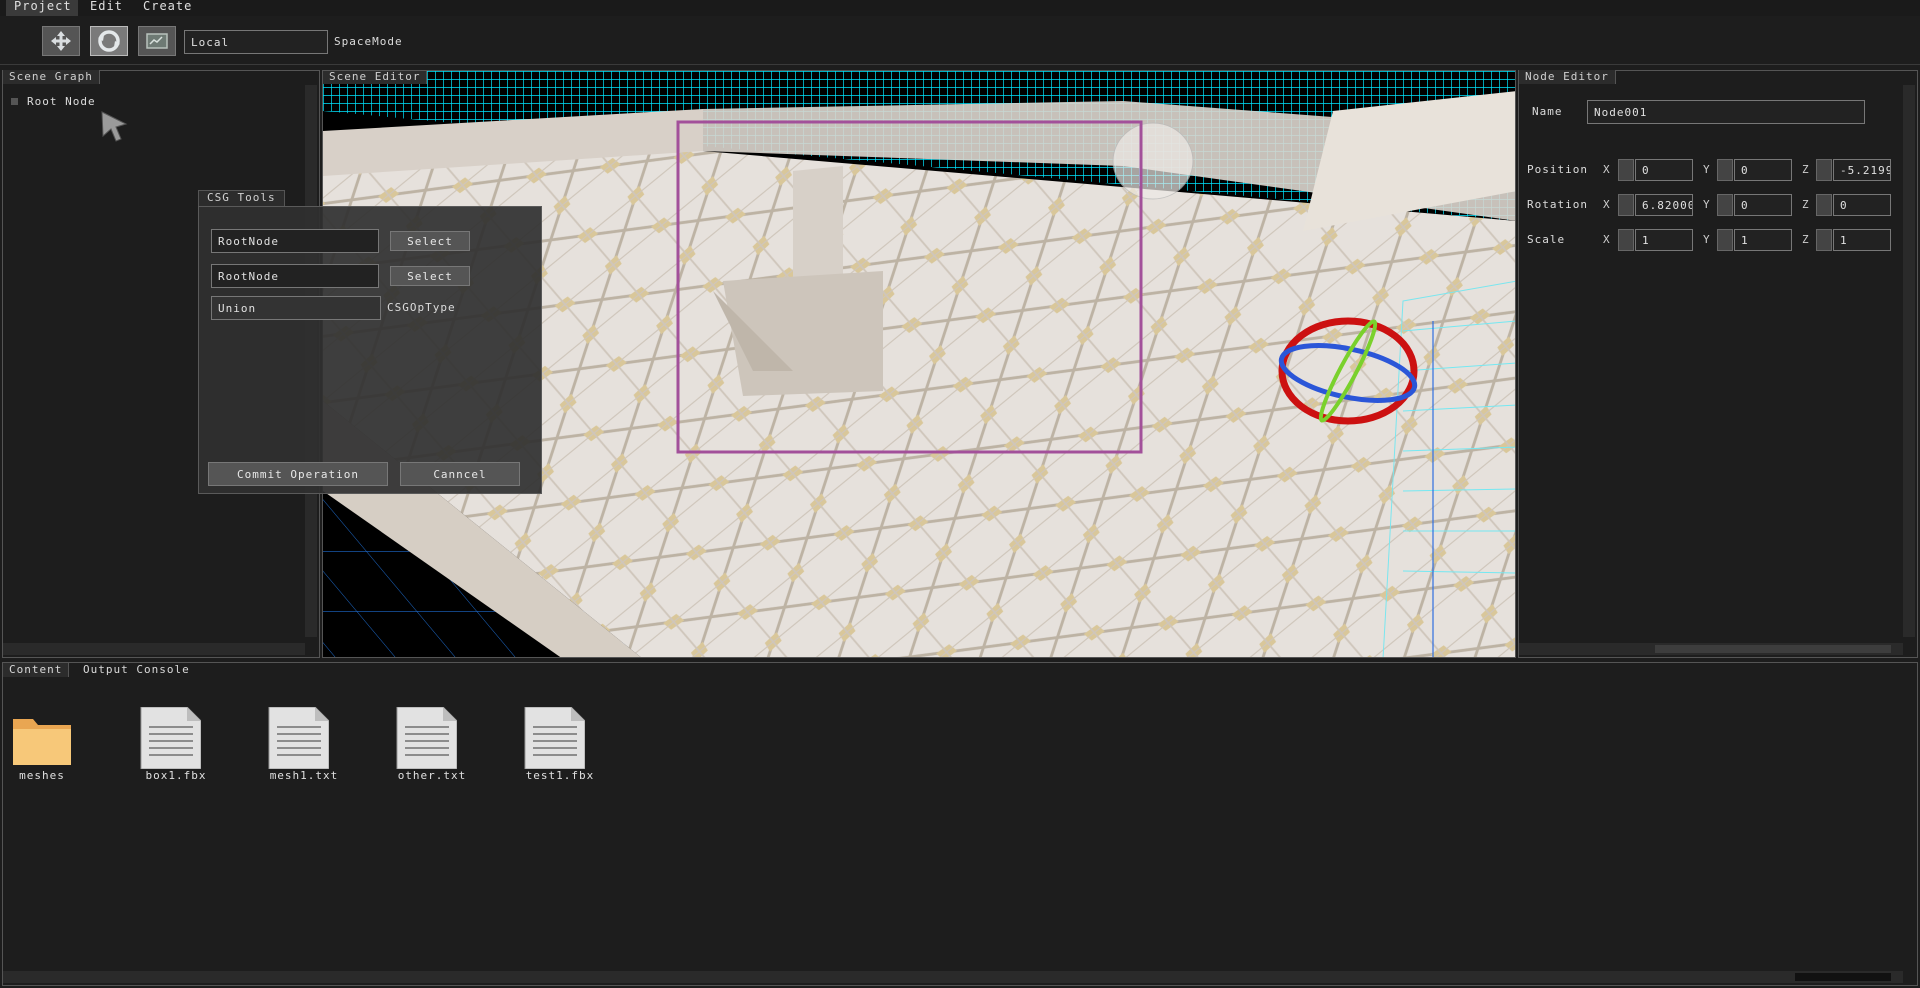 The image size is (1920, 988). What do you see at coordinates (295, 241) in the screenshot?
I see `csg-operand-a-field: RootNode` at bounding box center [295, 241].